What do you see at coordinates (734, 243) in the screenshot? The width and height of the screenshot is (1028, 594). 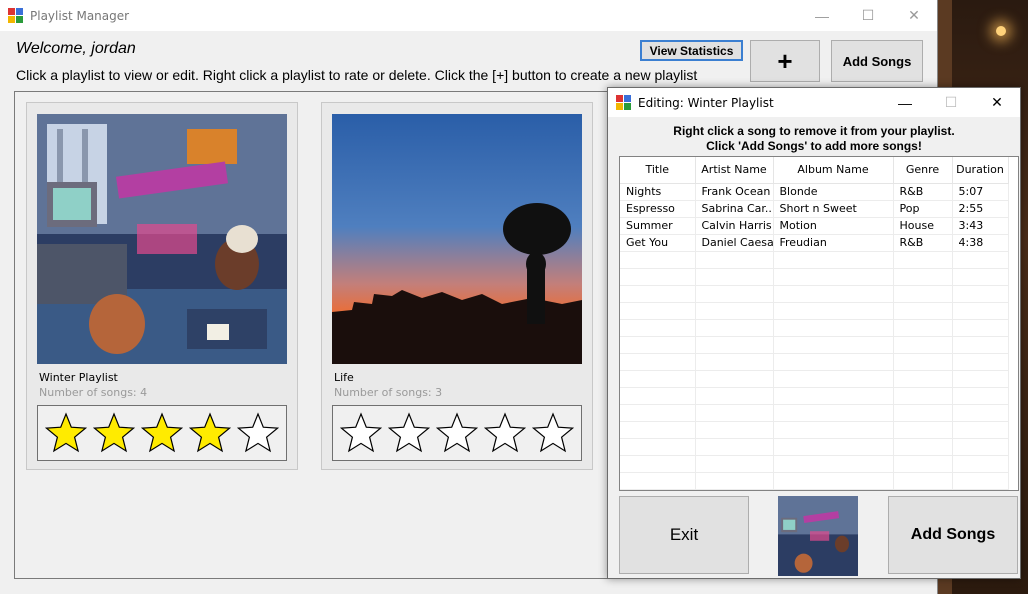 I see `cell-artist: Daniel Caesar` at bounding box center [734, 243].